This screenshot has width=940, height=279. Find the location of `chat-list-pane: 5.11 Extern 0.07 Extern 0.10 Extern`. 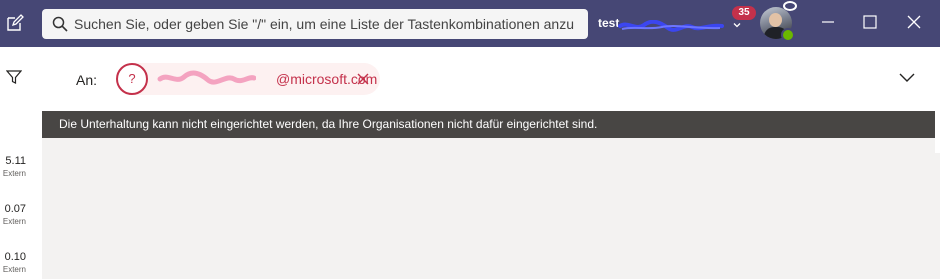

chat-list-pane: 5.11 Extern 0.07 Extern 0.10 Extern is located at coordinates (21, 163).